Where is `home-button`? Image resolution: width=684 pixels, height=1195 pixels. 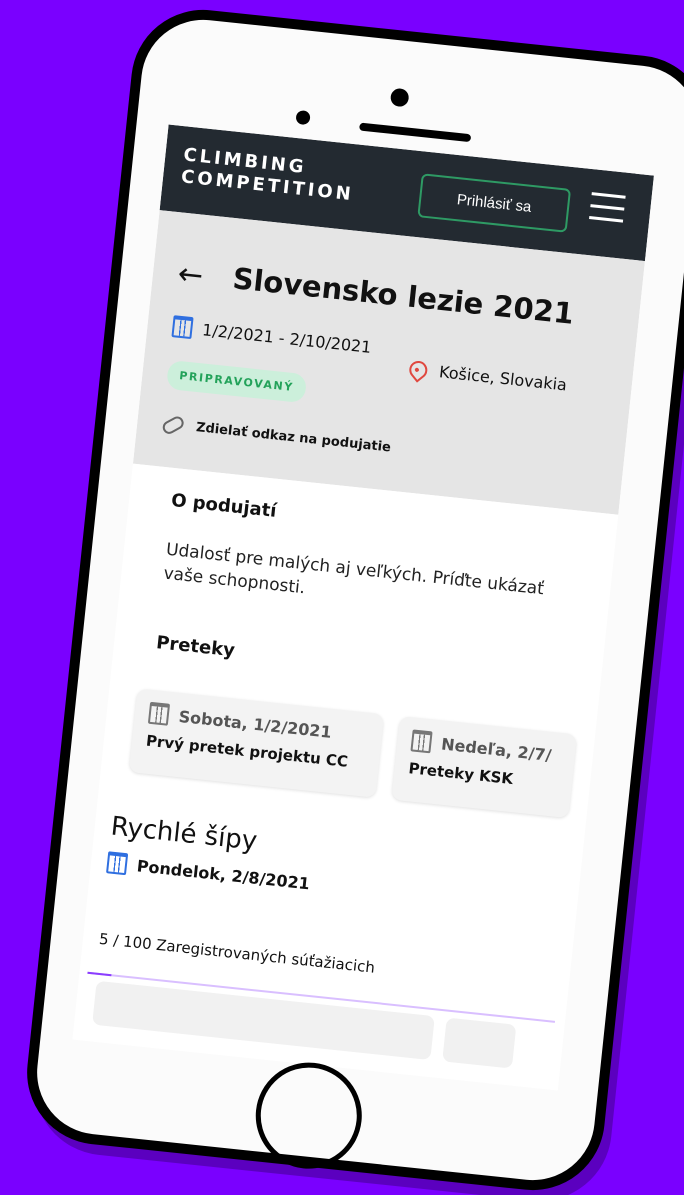 home-button is located at coordinates (309, 1115).